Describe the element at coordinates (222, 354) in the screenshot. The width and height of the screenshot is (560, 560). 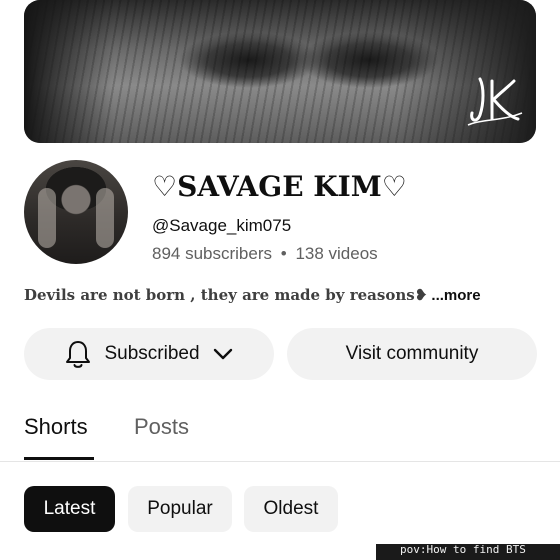
I see `chevron-down-icon` at that location.